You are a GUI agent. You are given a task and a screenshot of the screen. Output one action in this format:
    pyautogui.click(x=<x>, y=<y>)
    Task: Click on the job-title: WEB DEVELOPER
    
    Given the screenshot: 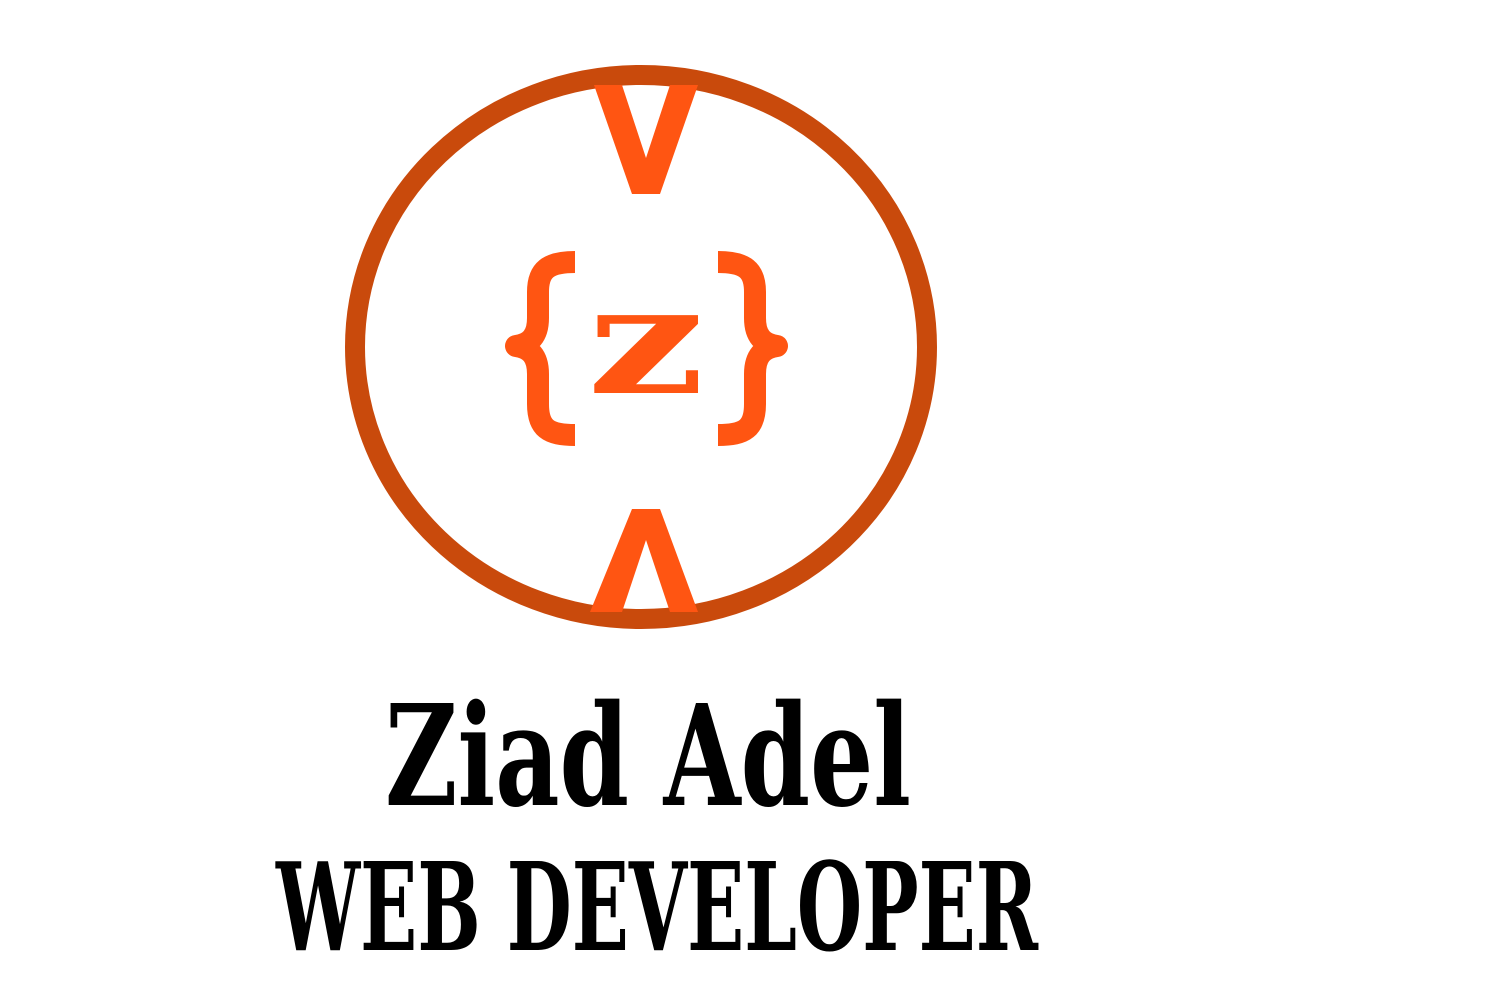 What is the action you would take?
    pyautogui.click(x=657, y=907)
    